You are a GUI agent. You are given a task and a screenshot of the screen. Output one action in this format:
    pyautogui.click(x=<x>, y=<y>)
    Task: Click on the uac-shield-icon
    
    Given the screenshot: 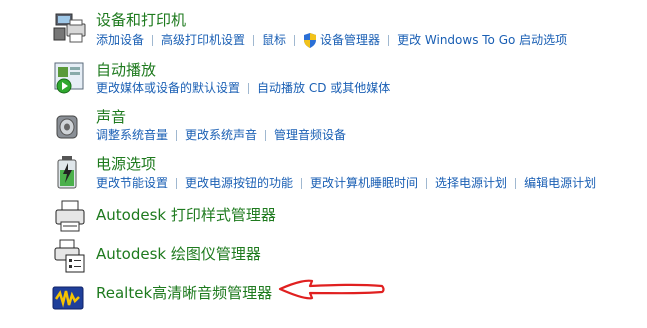 What is the action you would take?
    pyautogui.click(x=310, y=40)
    